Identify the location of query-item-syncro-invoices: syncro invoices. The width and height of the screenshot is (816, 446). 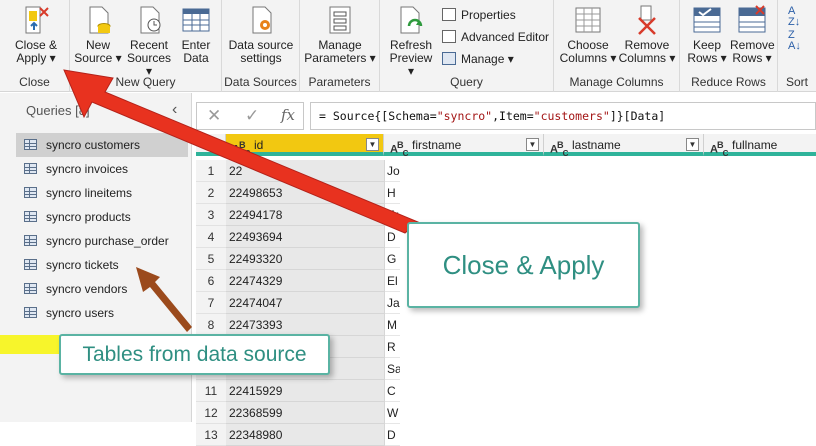
(102, 169).